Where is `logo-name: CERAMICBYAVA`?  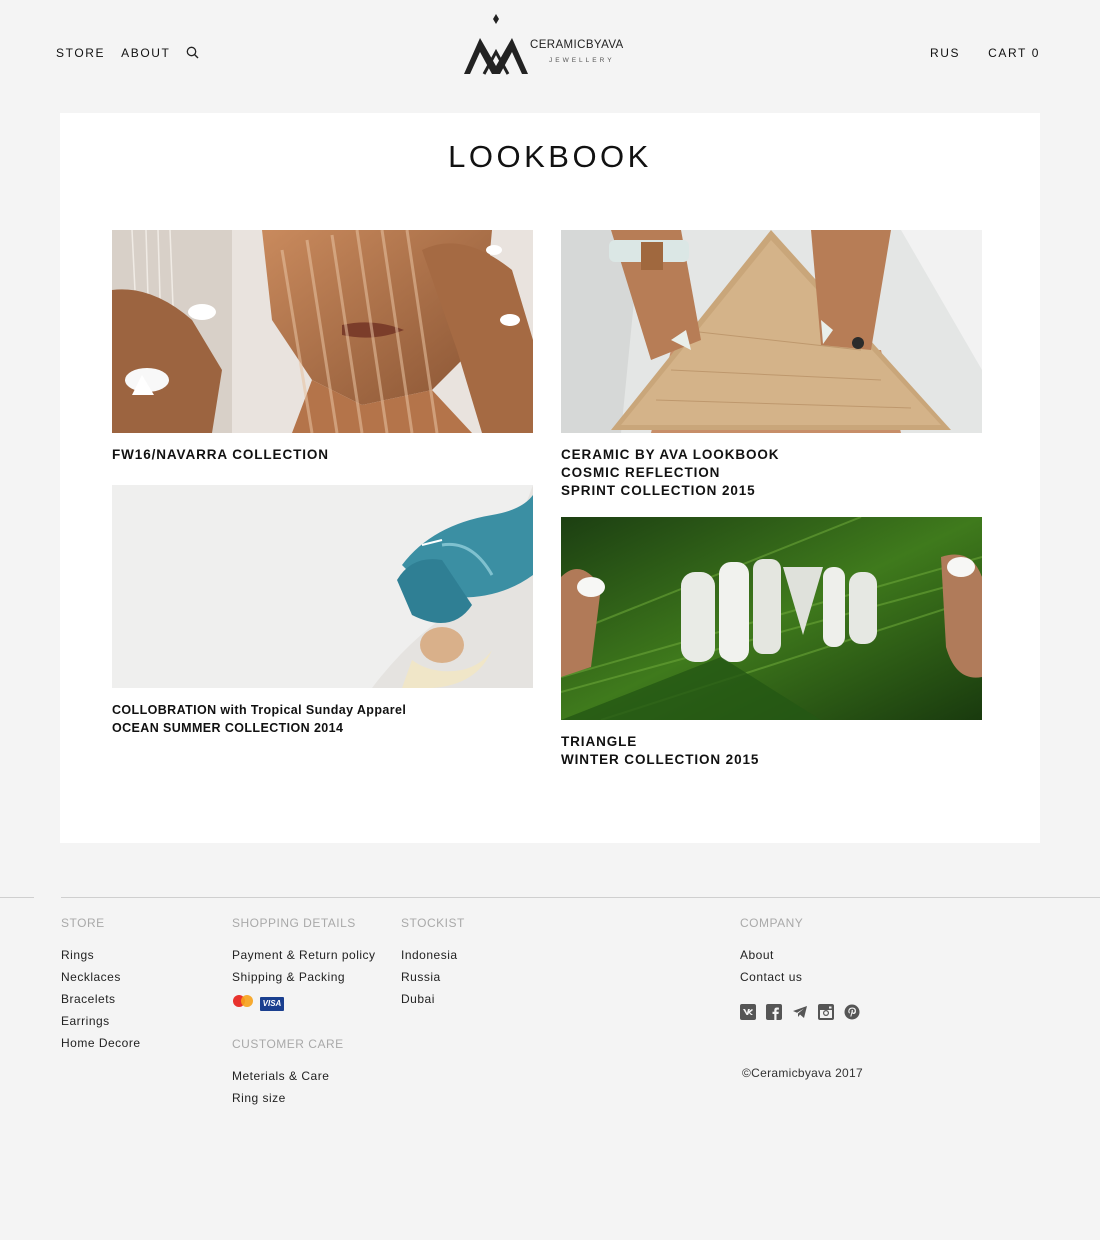
logo-name: CERAMICBYAVA is located at coordinates (577, 45).